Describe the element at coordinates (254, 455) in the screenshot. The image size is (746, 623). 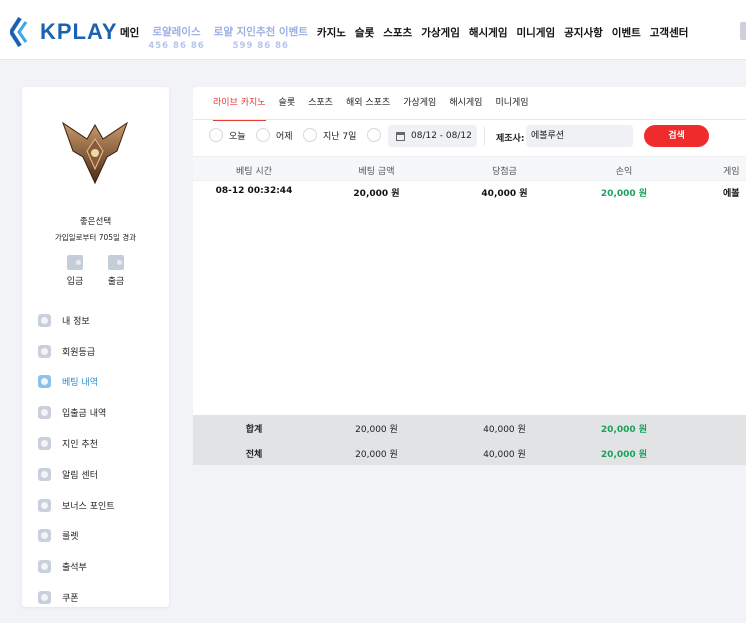
I see `summary-label: 전체` at that location.